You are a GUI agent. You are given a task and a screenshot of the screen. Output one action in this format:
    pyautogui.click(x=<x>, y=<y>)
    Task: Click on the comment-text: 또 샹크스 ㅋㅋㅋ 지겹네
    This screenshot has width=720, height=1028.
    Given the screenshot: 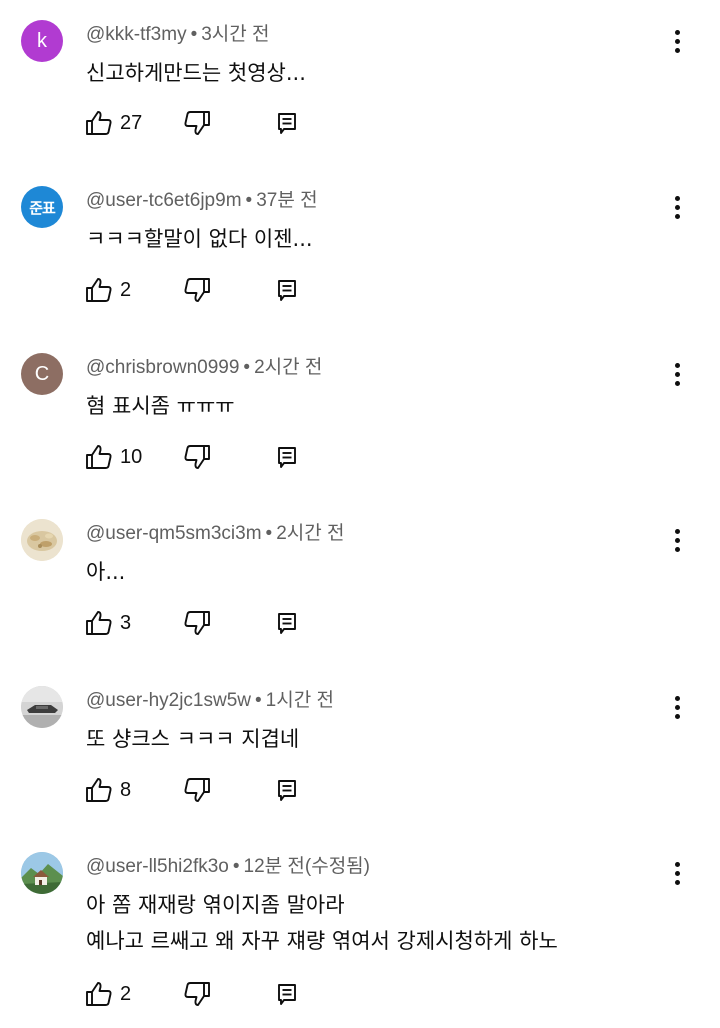 What is the action you would take?
    pyautogui.click(x=192, y=739)
    